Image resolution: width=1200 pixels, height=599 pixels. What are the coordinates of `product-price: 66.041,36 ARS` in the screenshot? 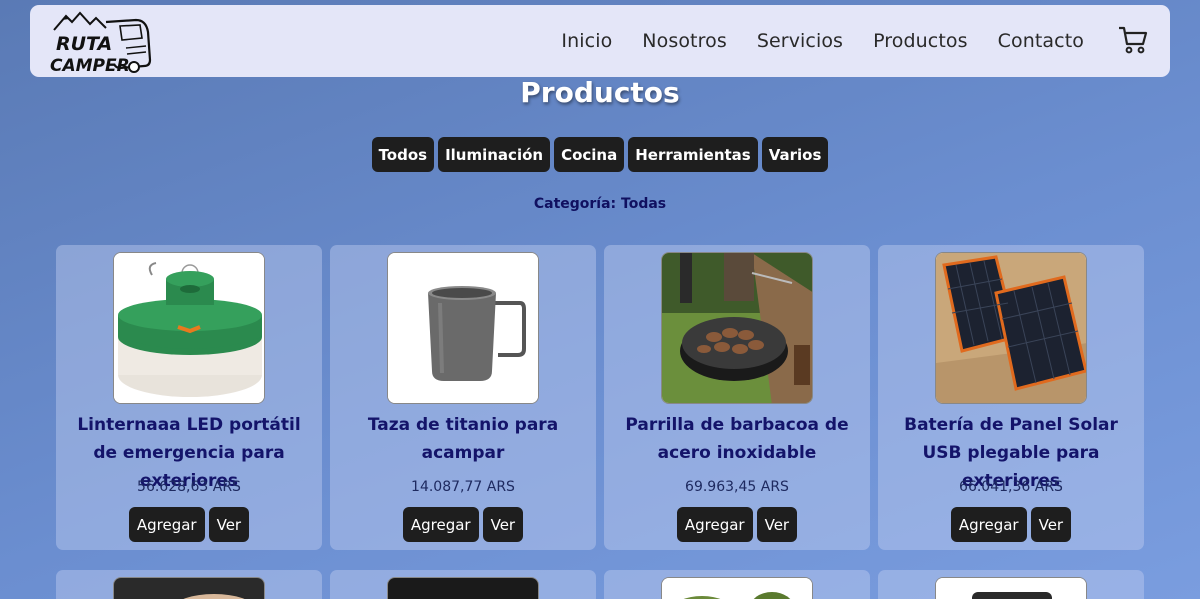 It's located at (1011, 487).